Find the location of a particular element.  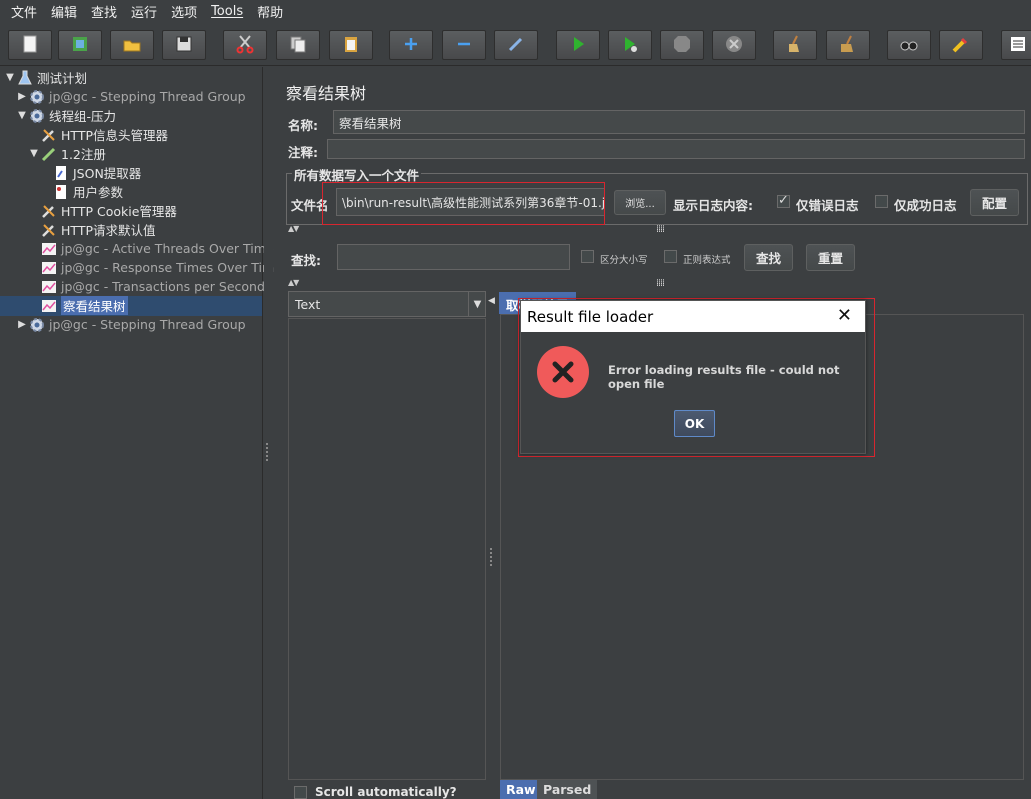

copy-button is located at coordinates (298, 45).